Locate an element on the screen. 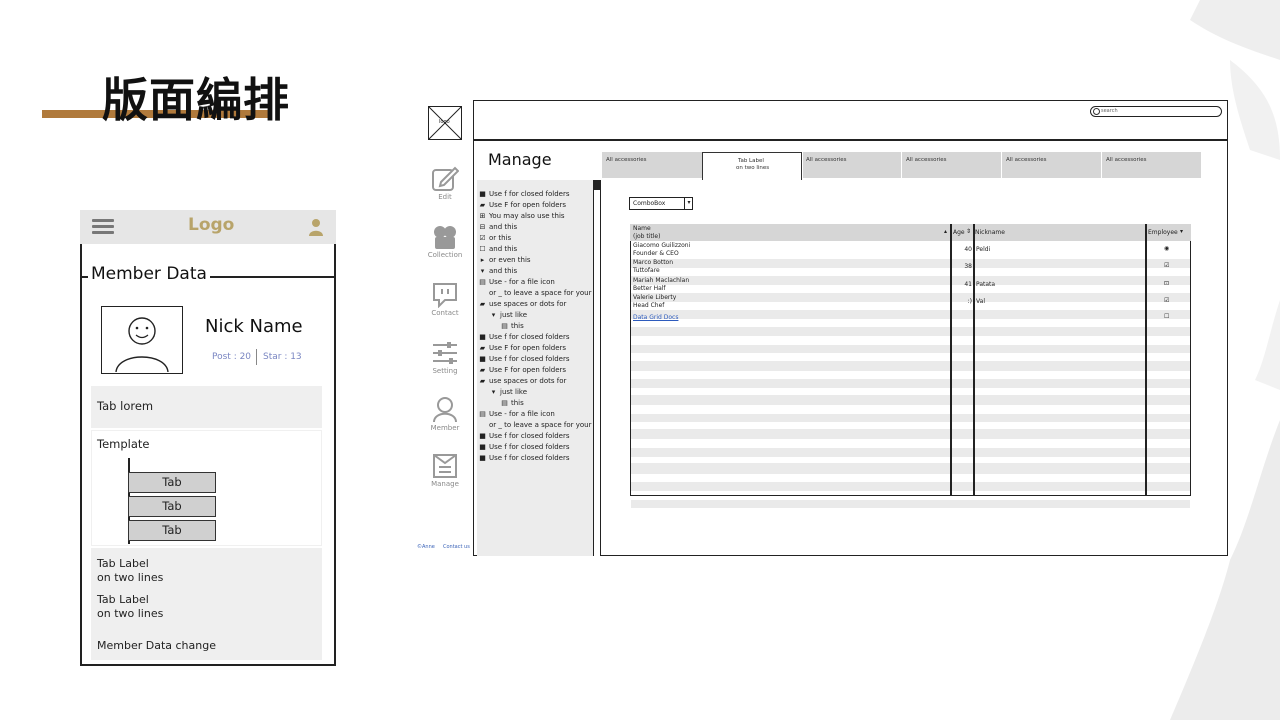  tab-separator is located at coordinates (901, 165).